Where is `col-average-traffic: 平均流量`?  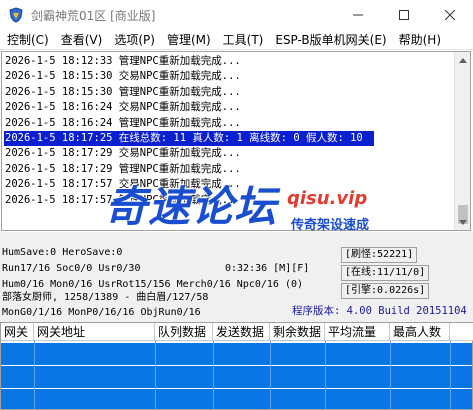
col-average-traffic: 平均流量 is located at coordinates (357, 332).